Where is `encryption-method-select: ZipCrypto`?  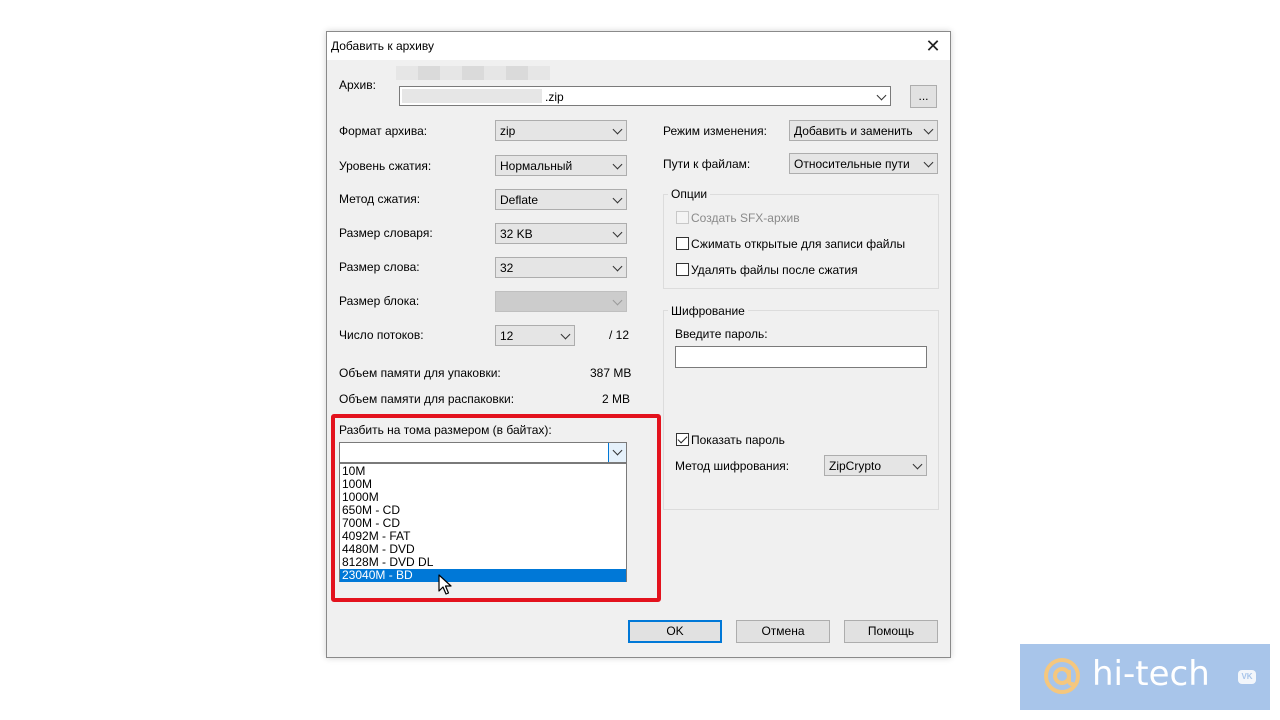 encryption-method-select: ZipCrypto is located at coordinates (875, 465).